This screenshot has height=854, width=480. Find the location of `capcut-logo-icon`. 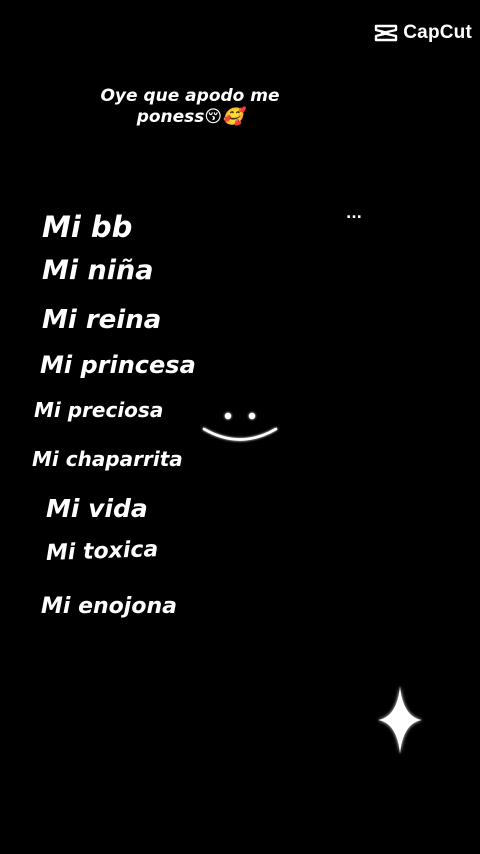

capcut-logo-icon is located at coordinates (386, 33).